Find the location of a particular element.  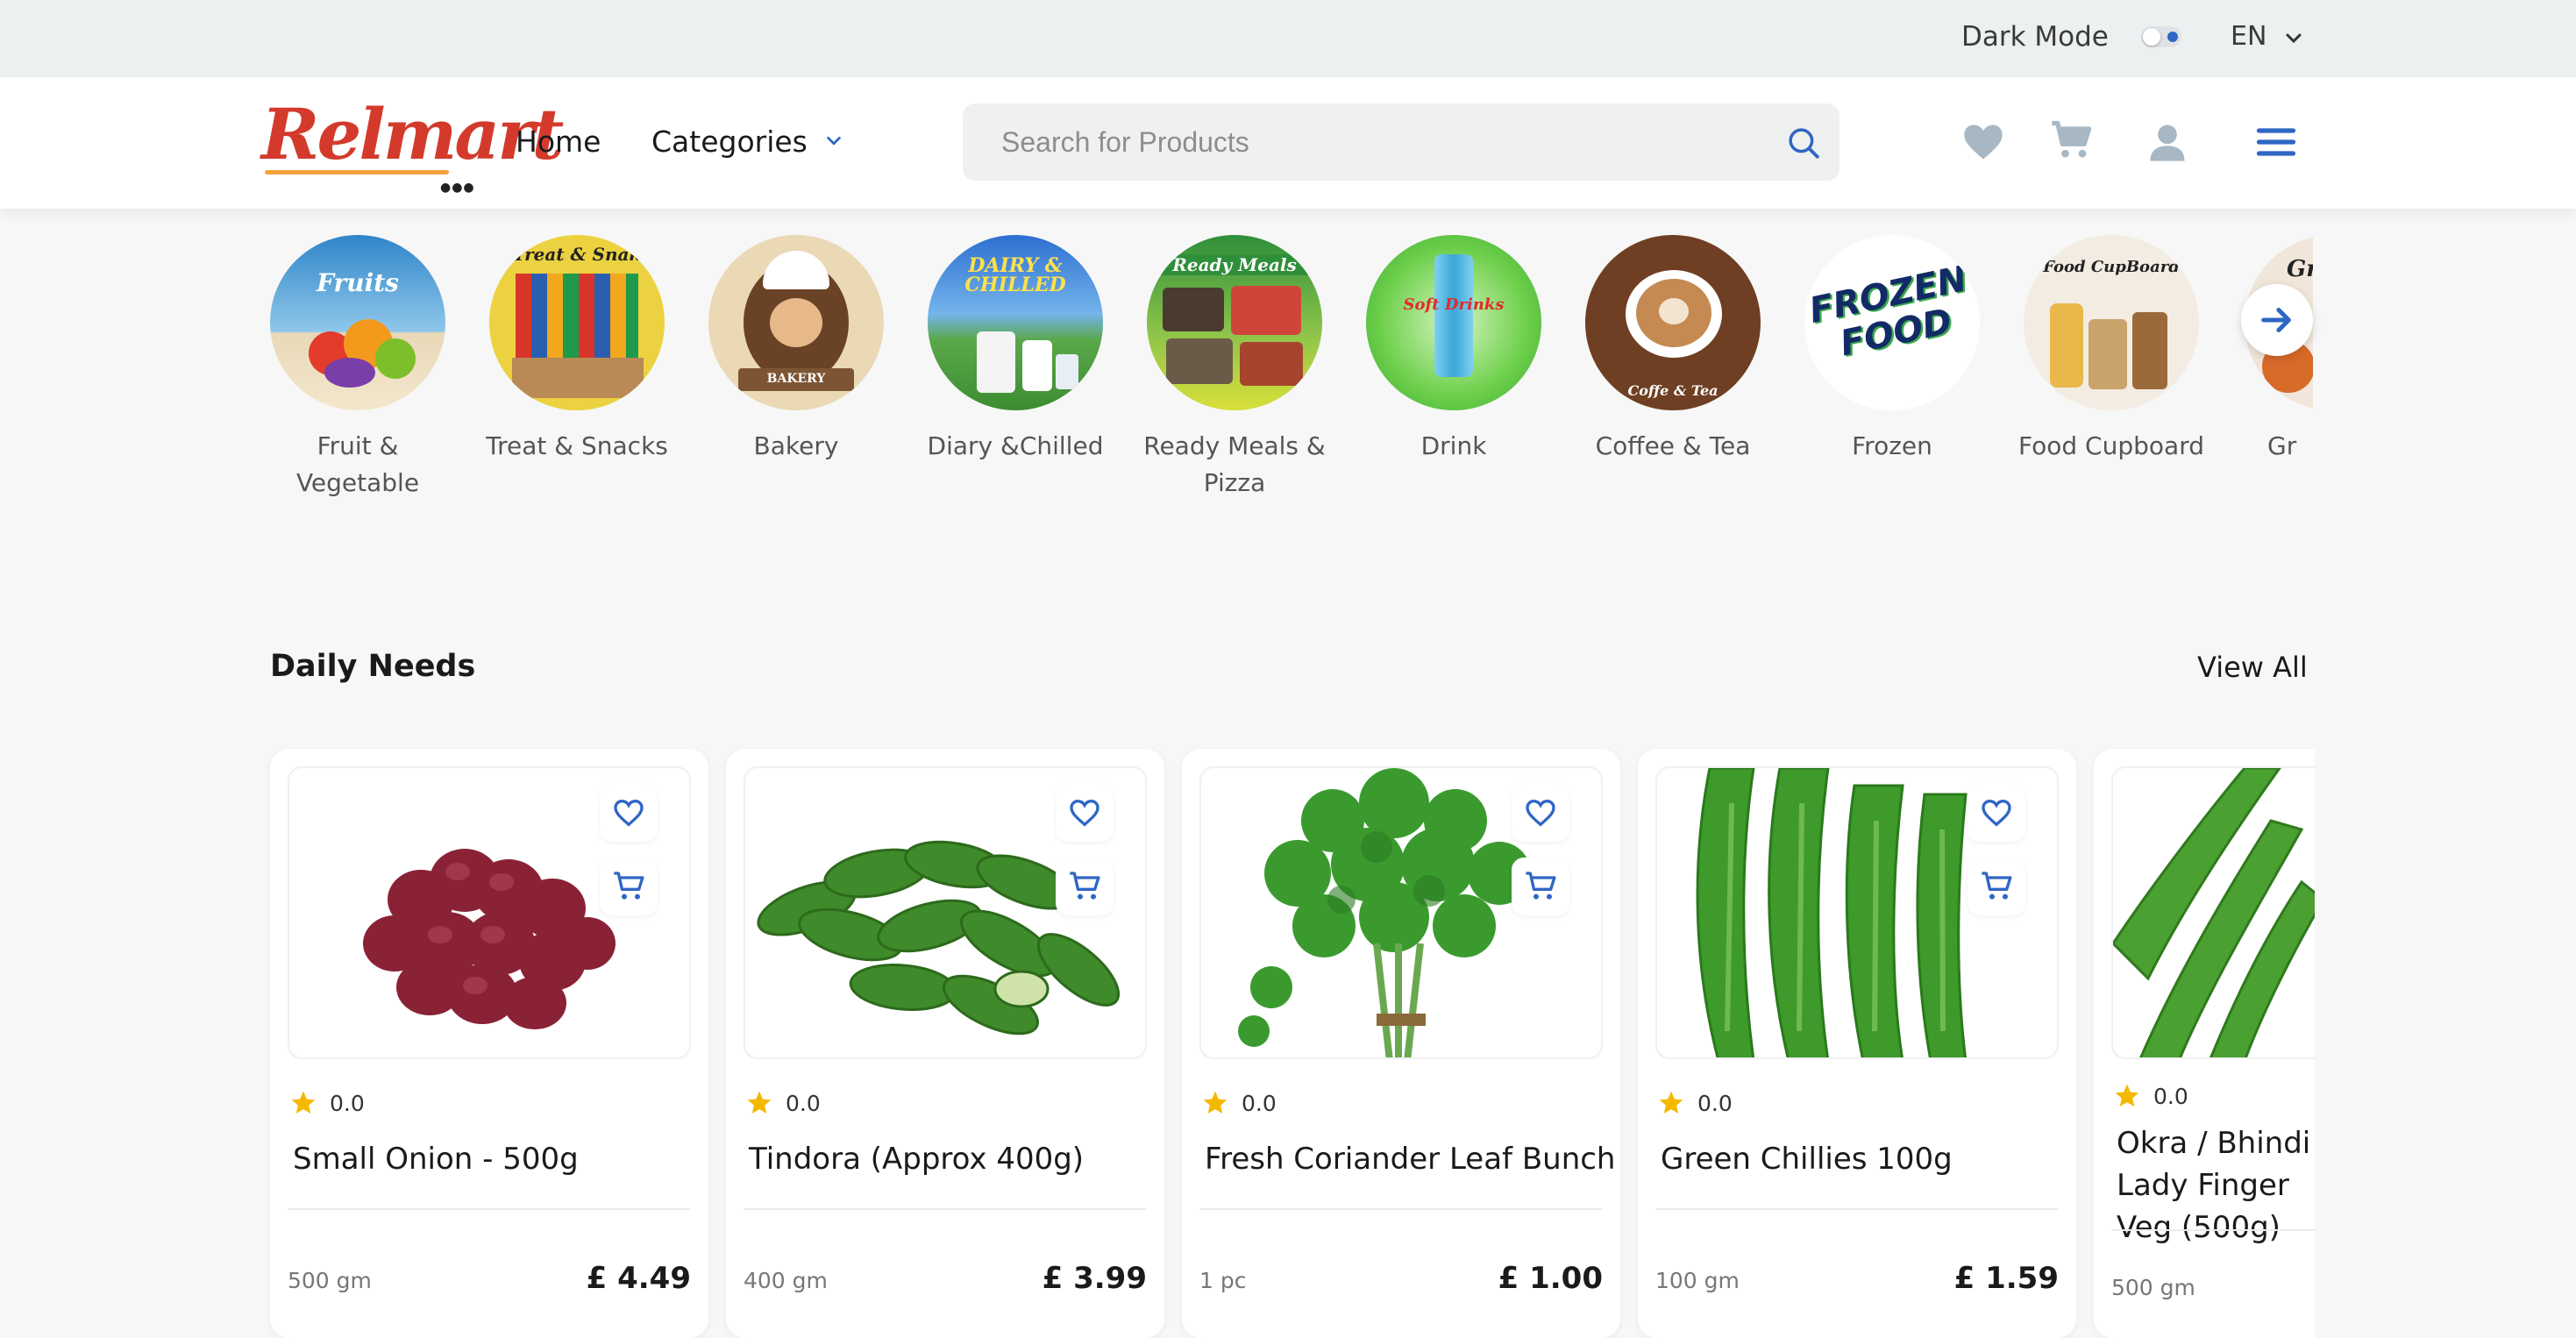

category-label: Drink is located at coordinates (1453, 445).